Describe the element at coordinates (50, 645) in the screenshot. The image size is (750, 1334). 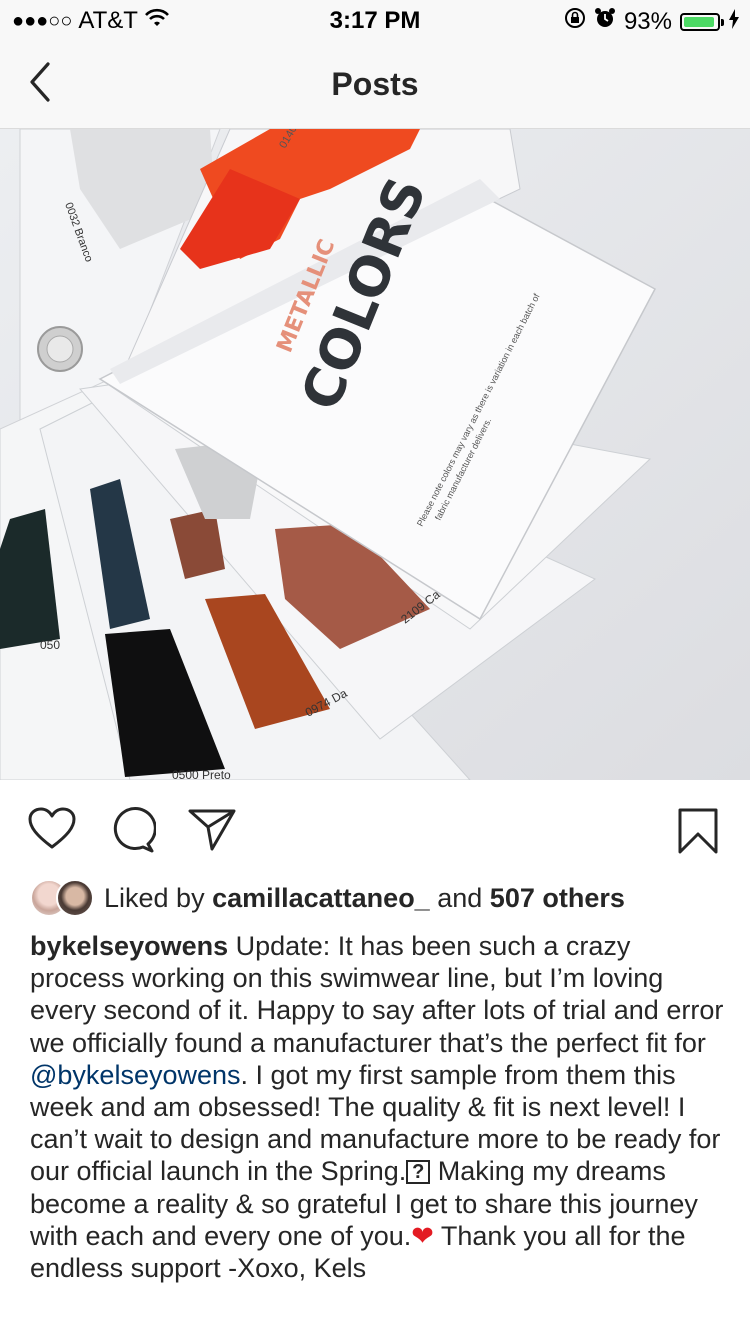
I see `label-050: 050` at that location.